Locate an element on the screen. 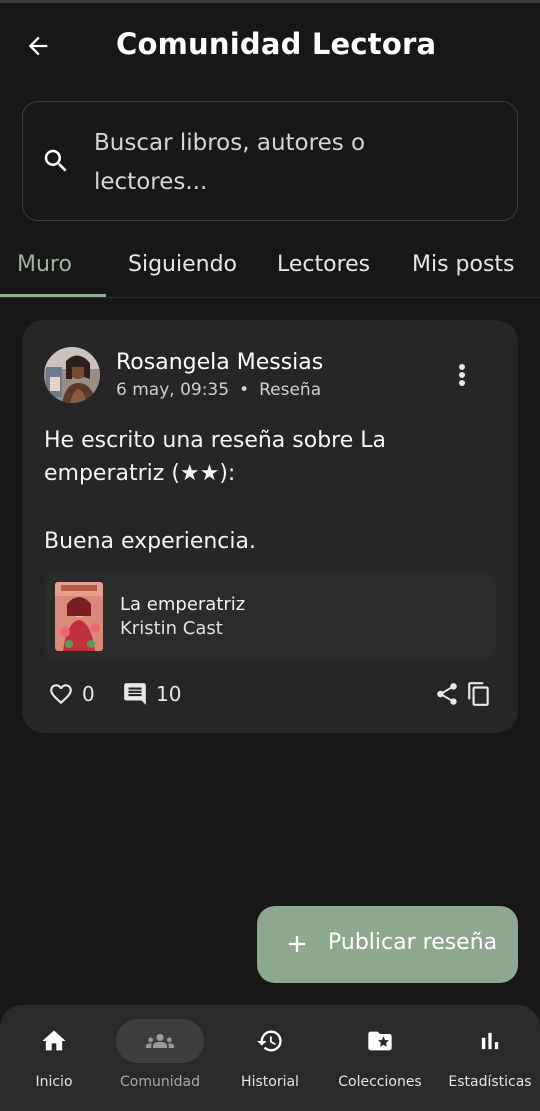 The height and width of the screenshot is (1111, 540). arrow-back-icon is located at coordinates (38, 46).